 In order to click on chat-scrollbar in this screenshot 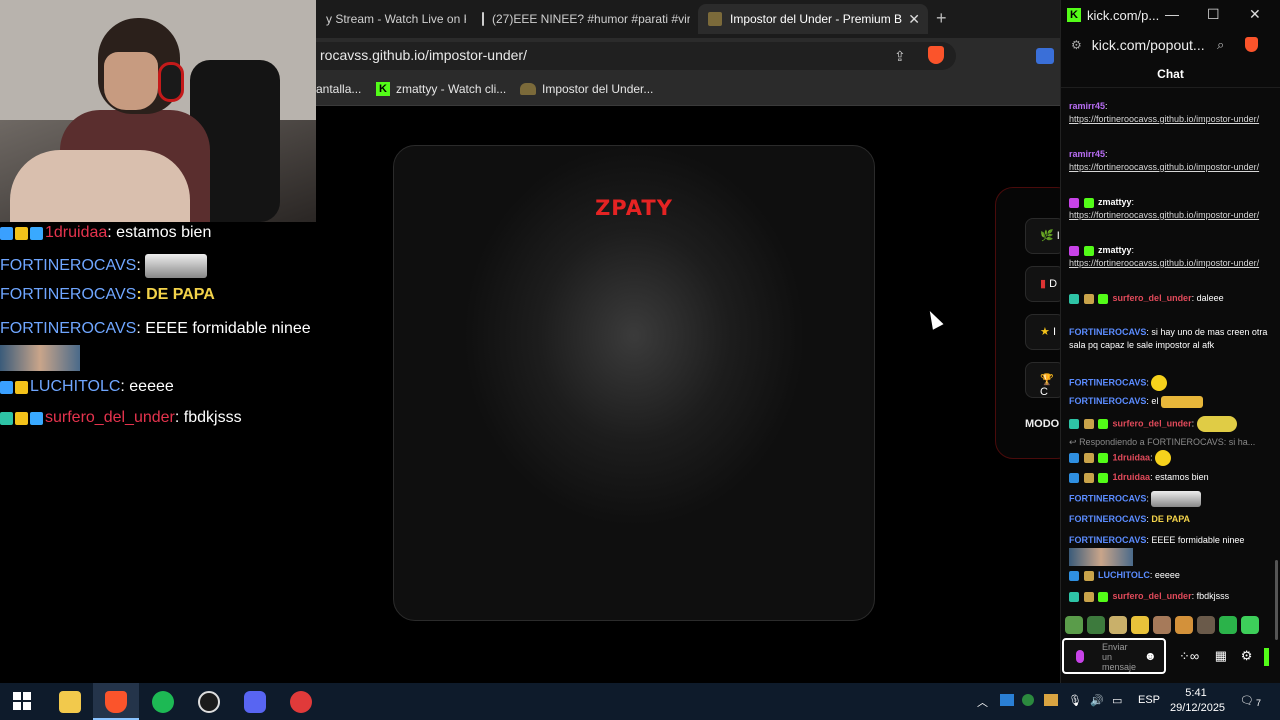, I will do `click(1276, 600)`.